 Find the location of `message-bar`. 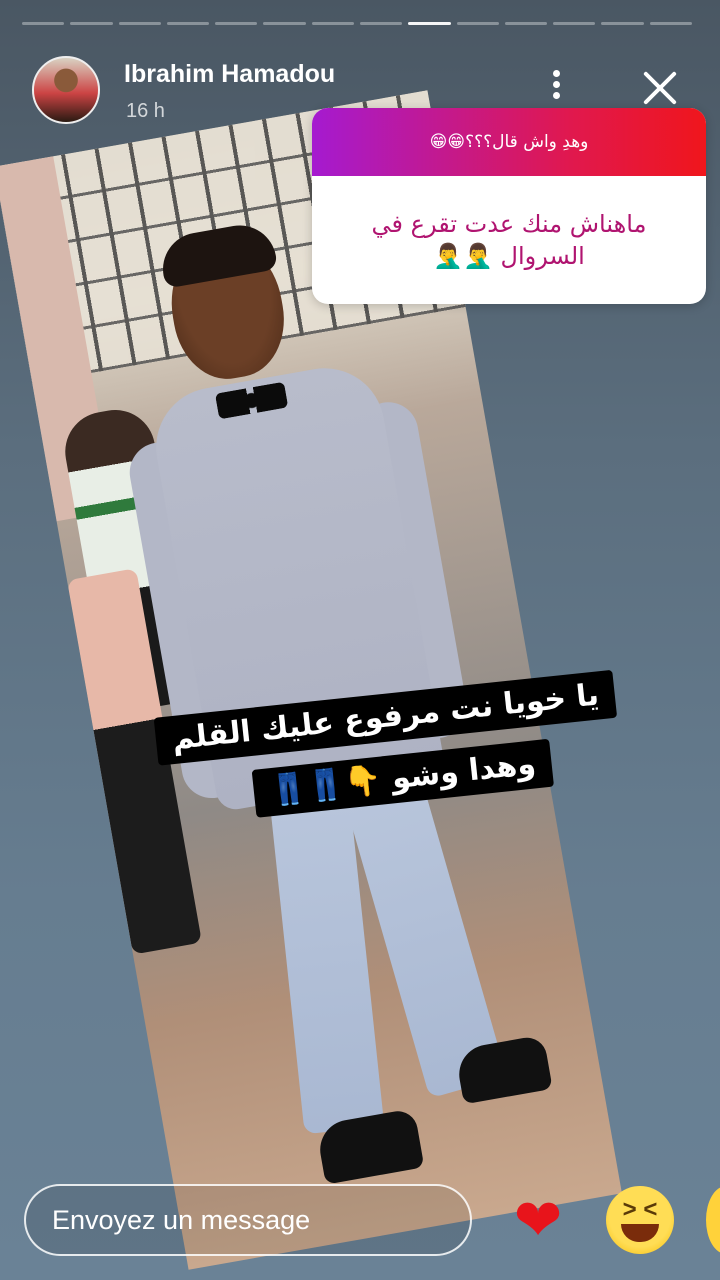

message-bar is located at coordinates (248, 1220).